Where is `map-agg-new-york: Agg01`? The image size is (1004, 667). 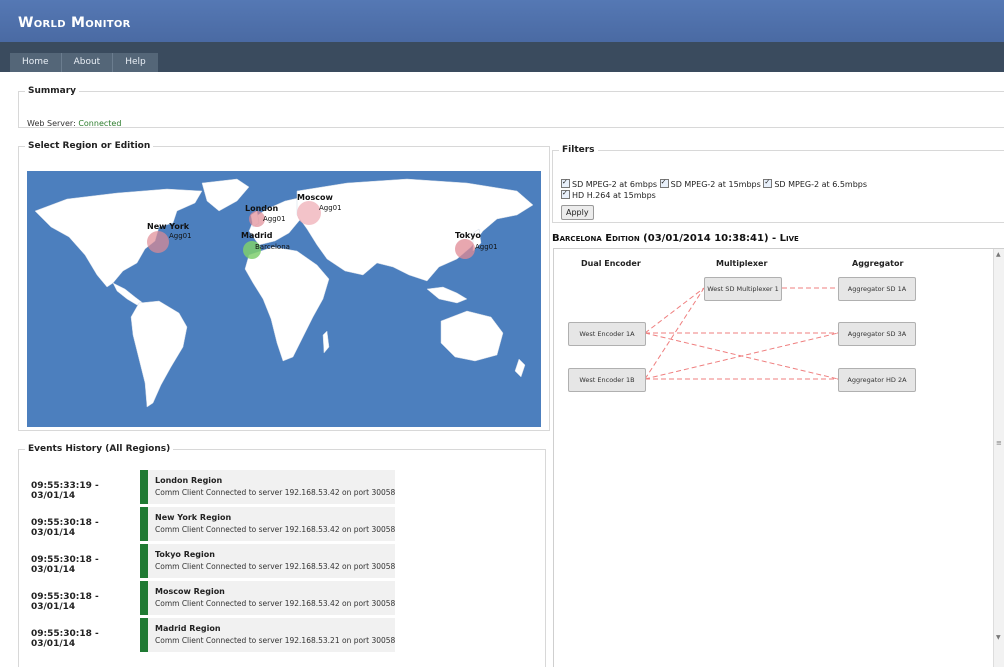 map-agg-new-york: Agg01 is located at coordinates (180, 236).